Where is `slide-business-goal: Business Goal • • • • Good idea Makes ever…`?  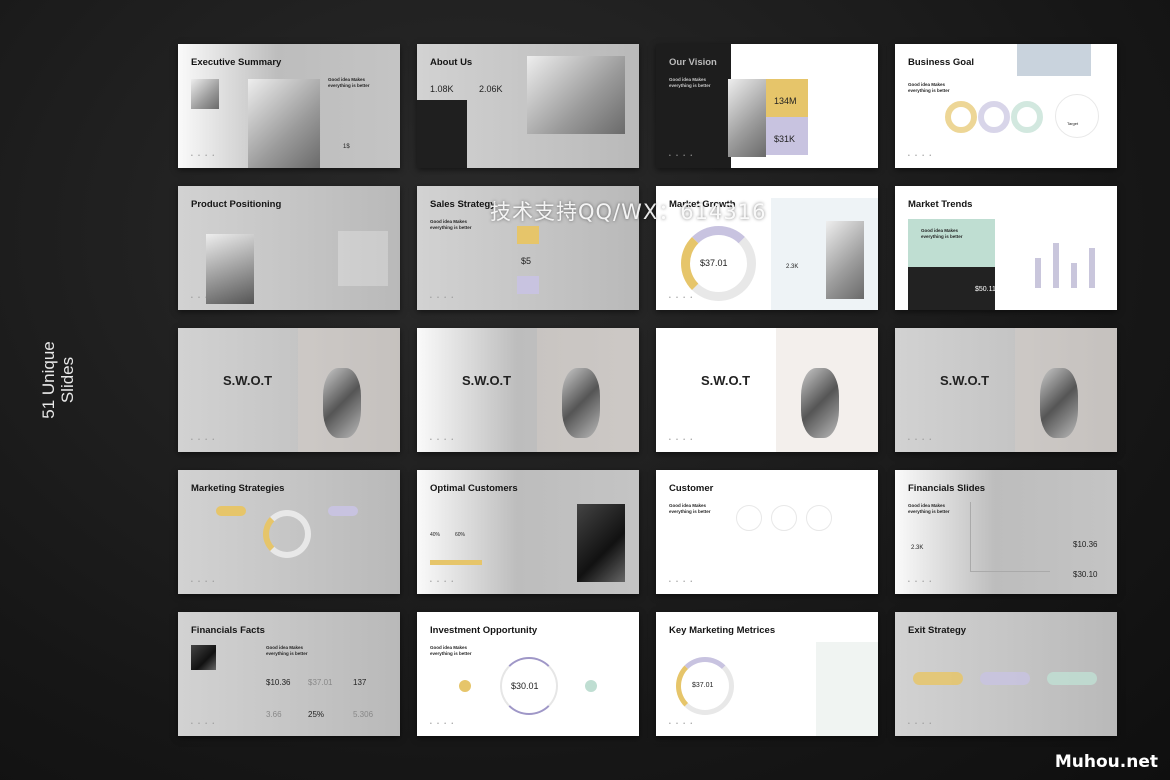 slide-business-goal: Business Goal • • • • Good idea Makes ever… is located at coordinates (1006, 106).